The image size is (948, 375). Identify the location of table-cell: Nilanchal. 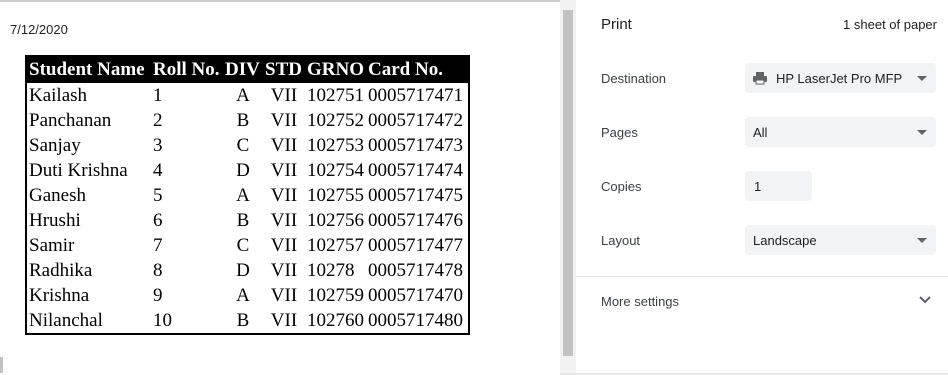
(66, 320).